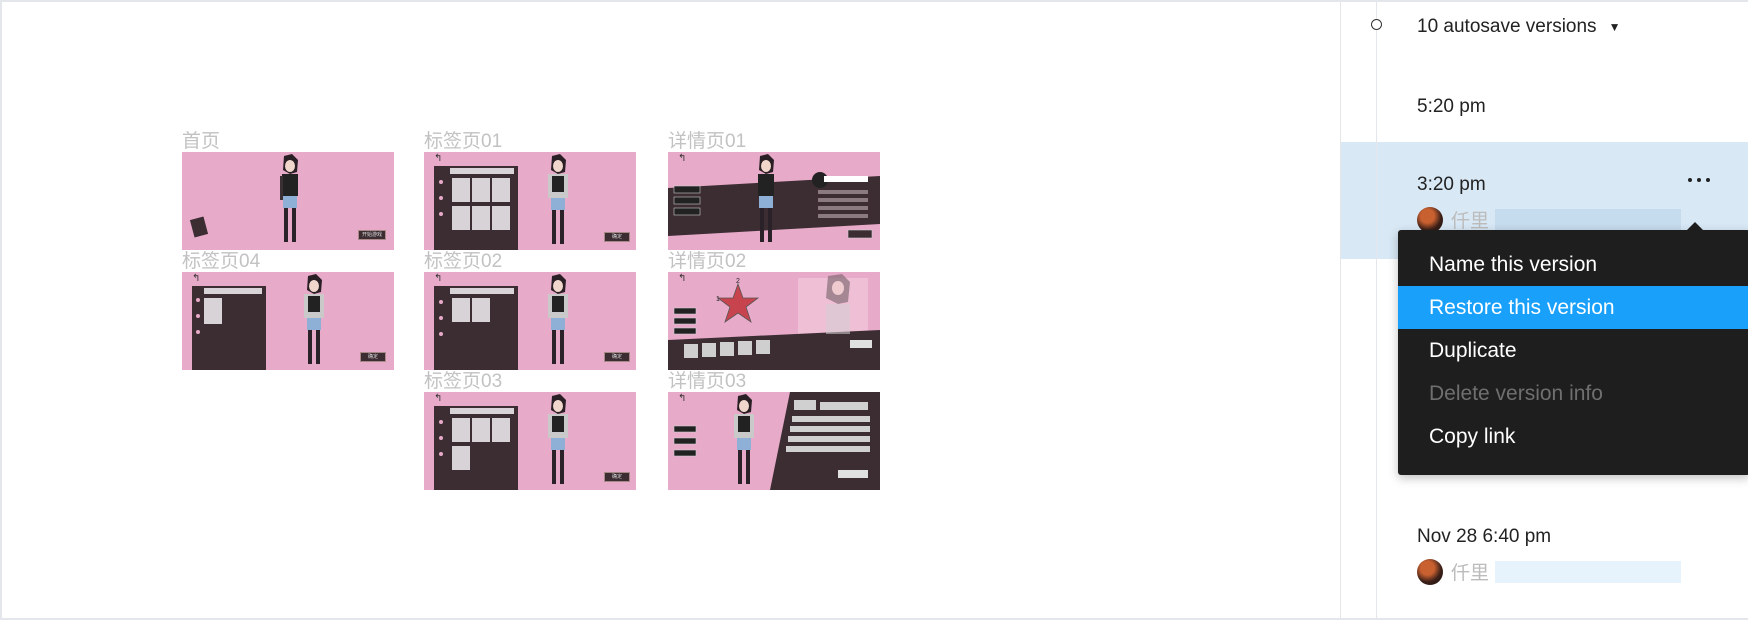 The height and width of the screenshot is (620, 1748). I want to click on menu-item-copy-link: Copy link, so click(1573, 436).